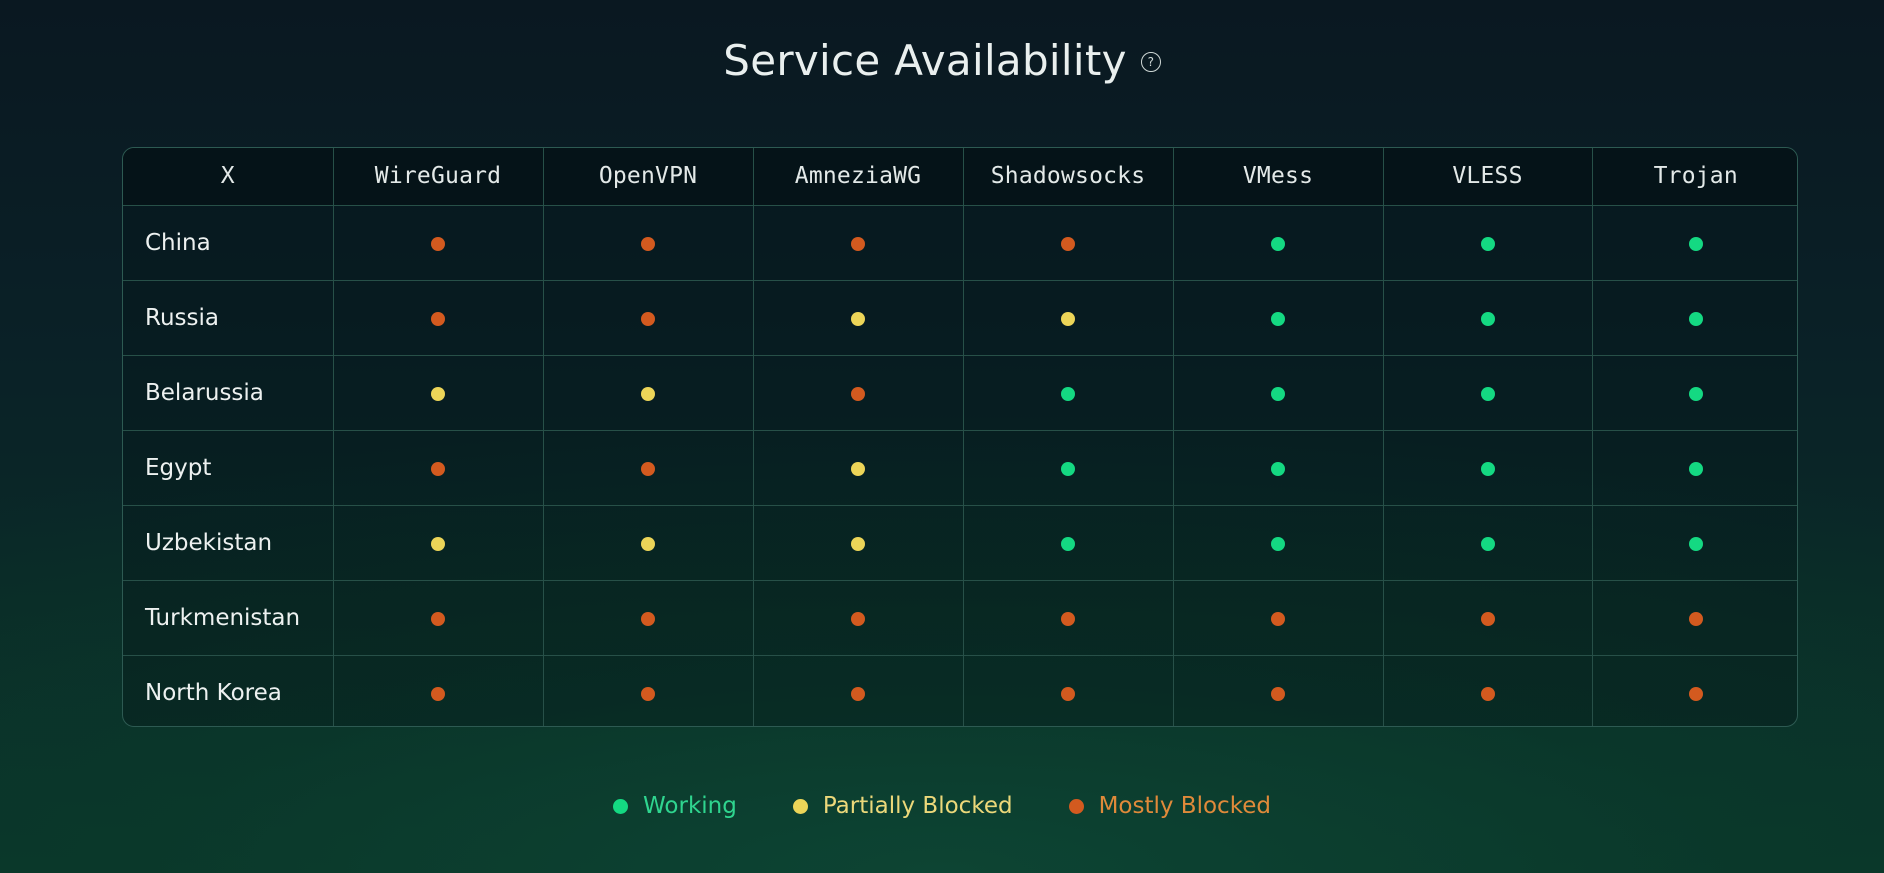 This screenshot has height=873, width=1884. Describe the element at coordinates (1278, 177) in the screenshot. I see `column-header-vmess: VMess` at that location.